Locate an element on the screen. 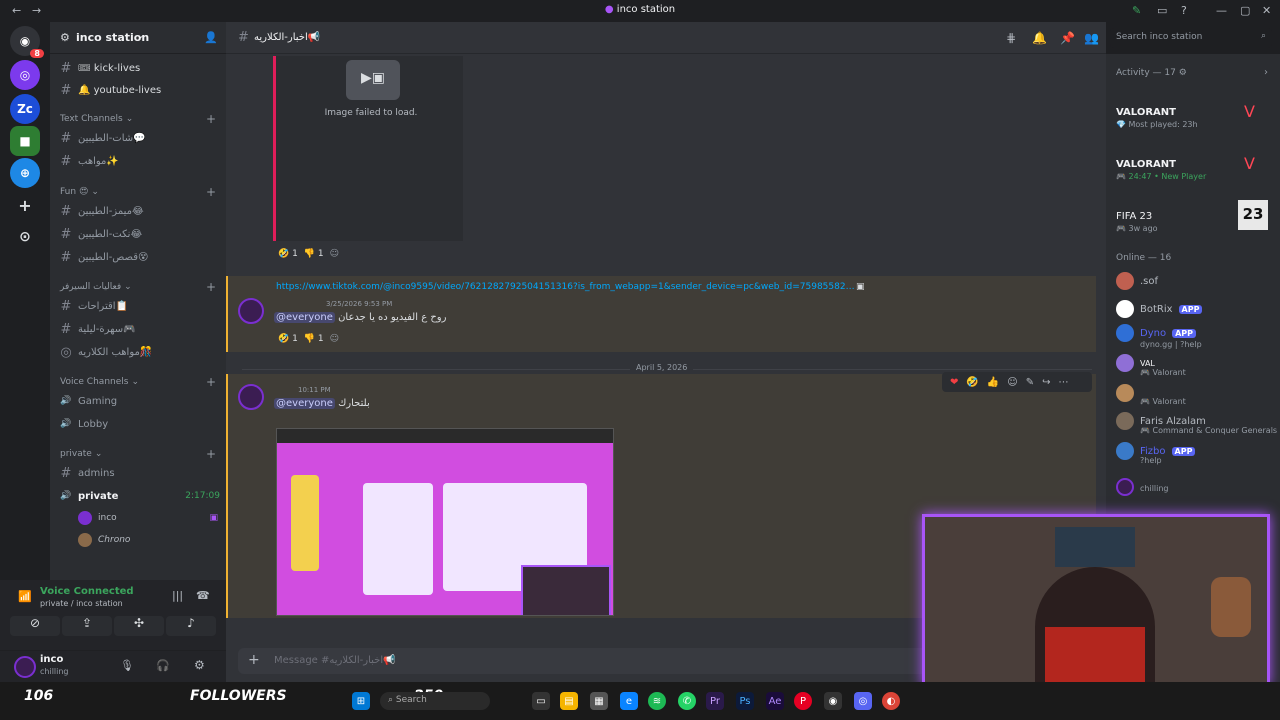  search-input: Search inco station ⌕ is located at coordinates (1191, 38).